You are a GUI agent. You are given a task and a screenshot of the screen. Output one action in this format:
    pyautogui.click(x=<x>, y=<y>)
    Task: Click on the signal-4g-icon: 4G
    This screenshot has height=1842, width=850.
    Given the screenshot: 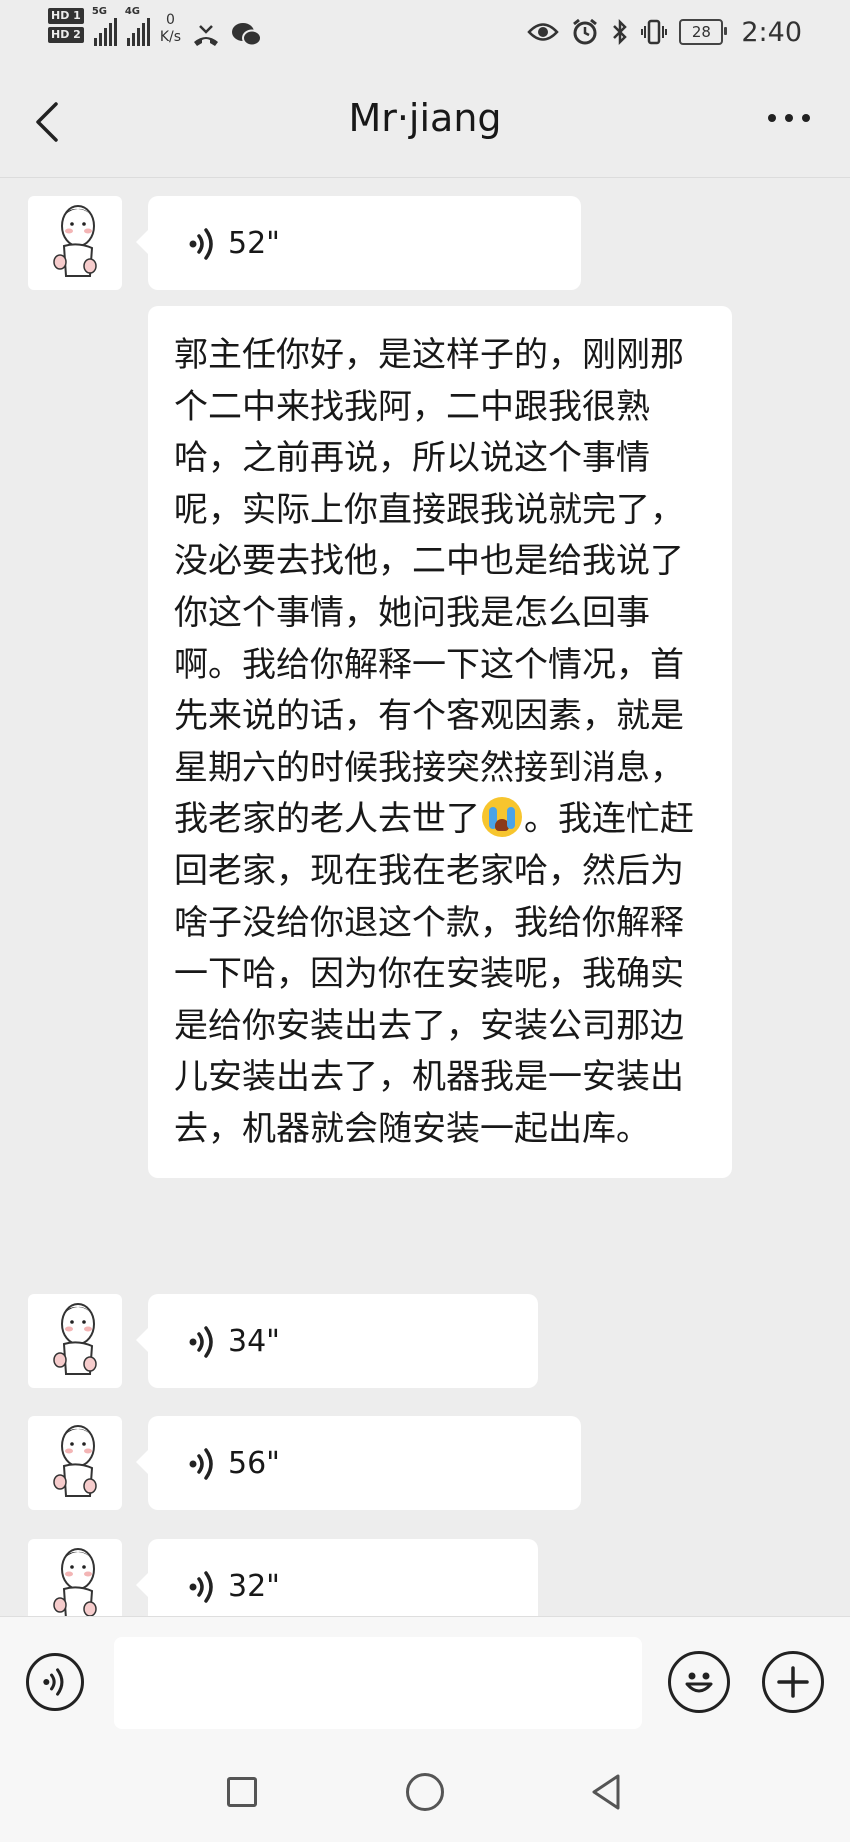 What is the action you would take?
    pyautogui.click(x=137, y=26)
    